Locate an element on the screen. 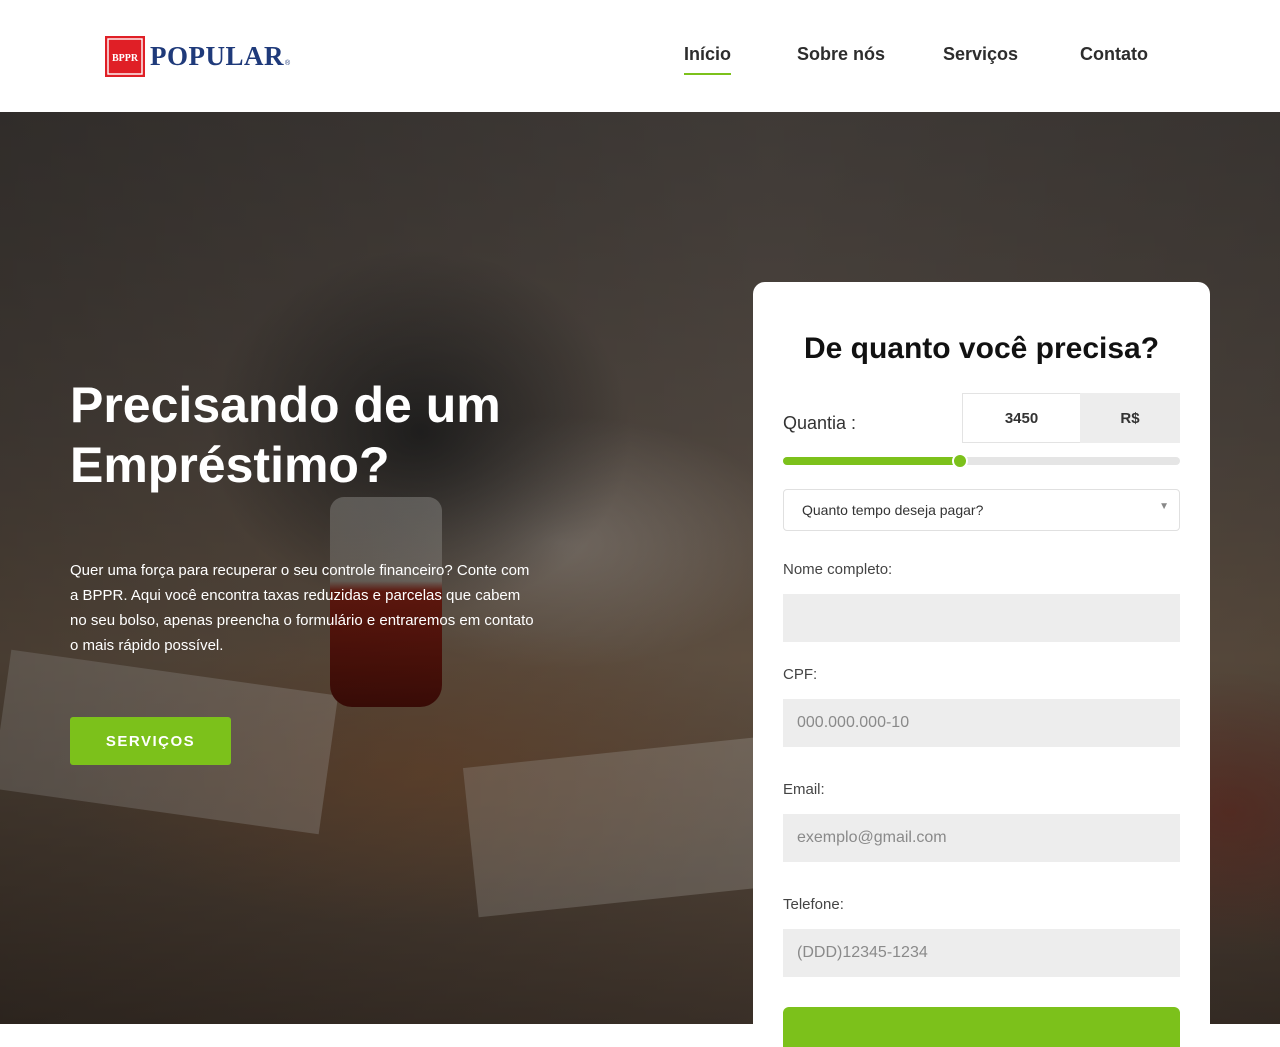 This screenshot has height=1047, width=1280. amount-input is located at coordinates (1021, 418).